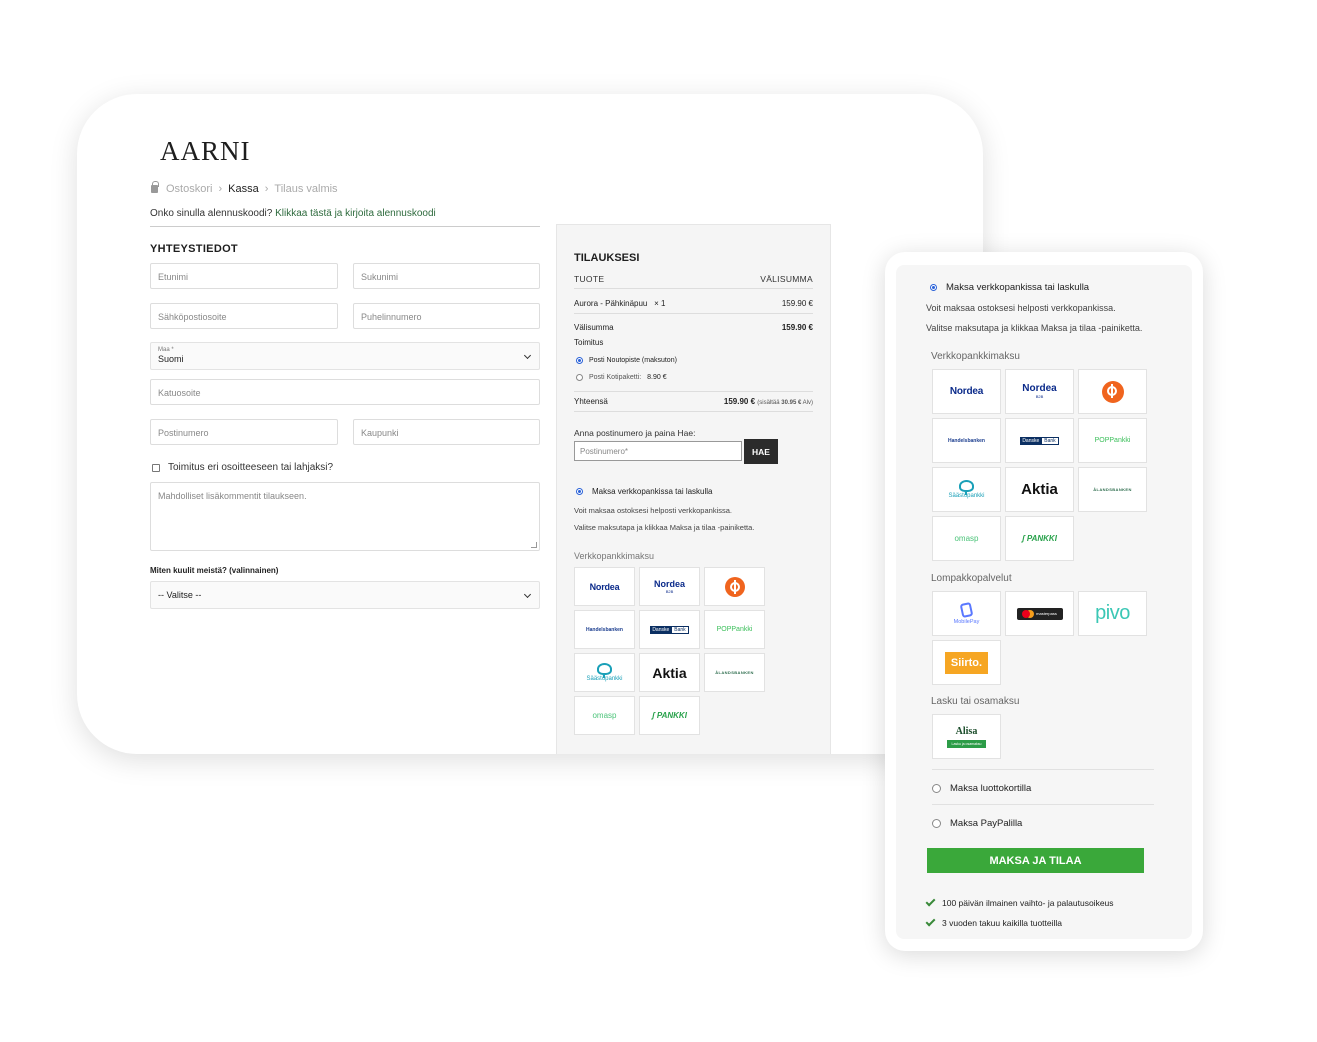 The width and height of the screenshot is (1317, 1042). Describe the element at coordinates (194, 249) in the screenshot. I see `contact-section-title: YHTEYSTIEDOT` at that location.